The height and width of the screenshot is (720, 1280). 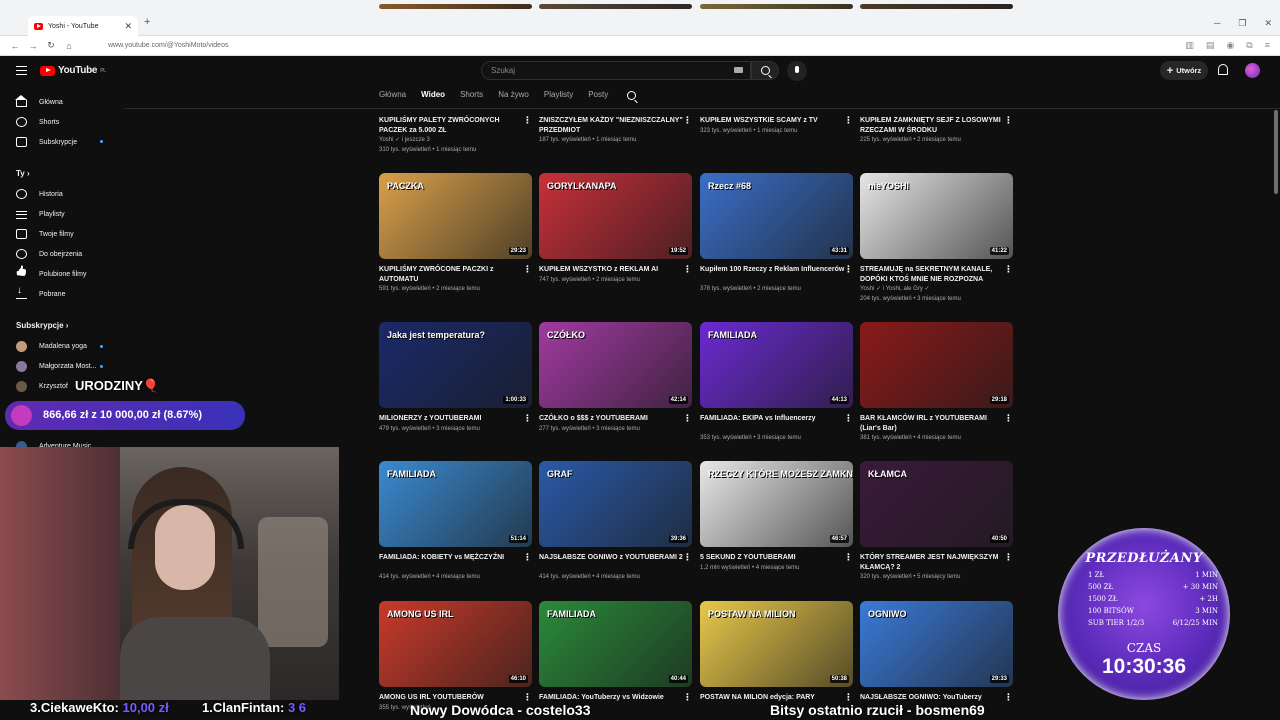 I want to click on video-thumbnail: AMONG US IRL 46:10, so click(x=455, y=644).